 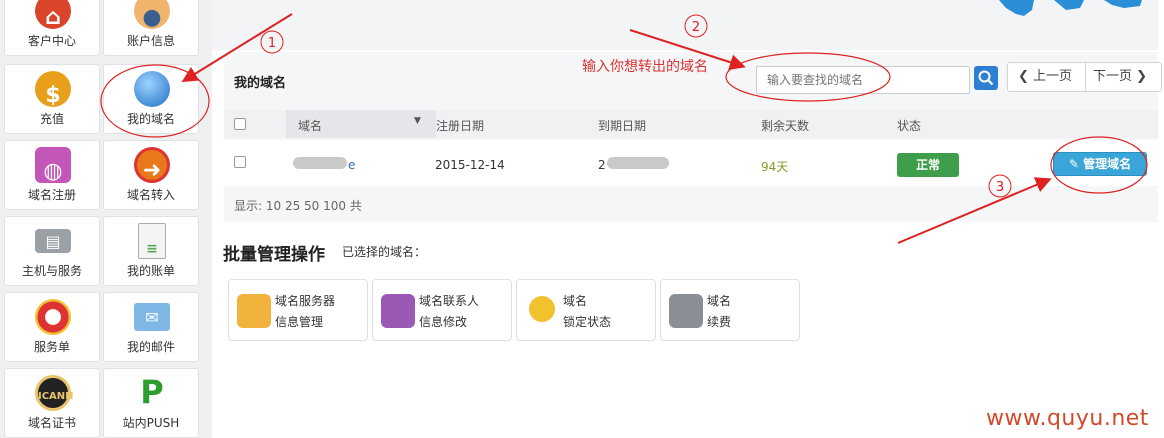 What do you see at coordinates (299, 322) in the screenshot?
I see `op-line2: 信息管理` at bounding box center [299, 322].